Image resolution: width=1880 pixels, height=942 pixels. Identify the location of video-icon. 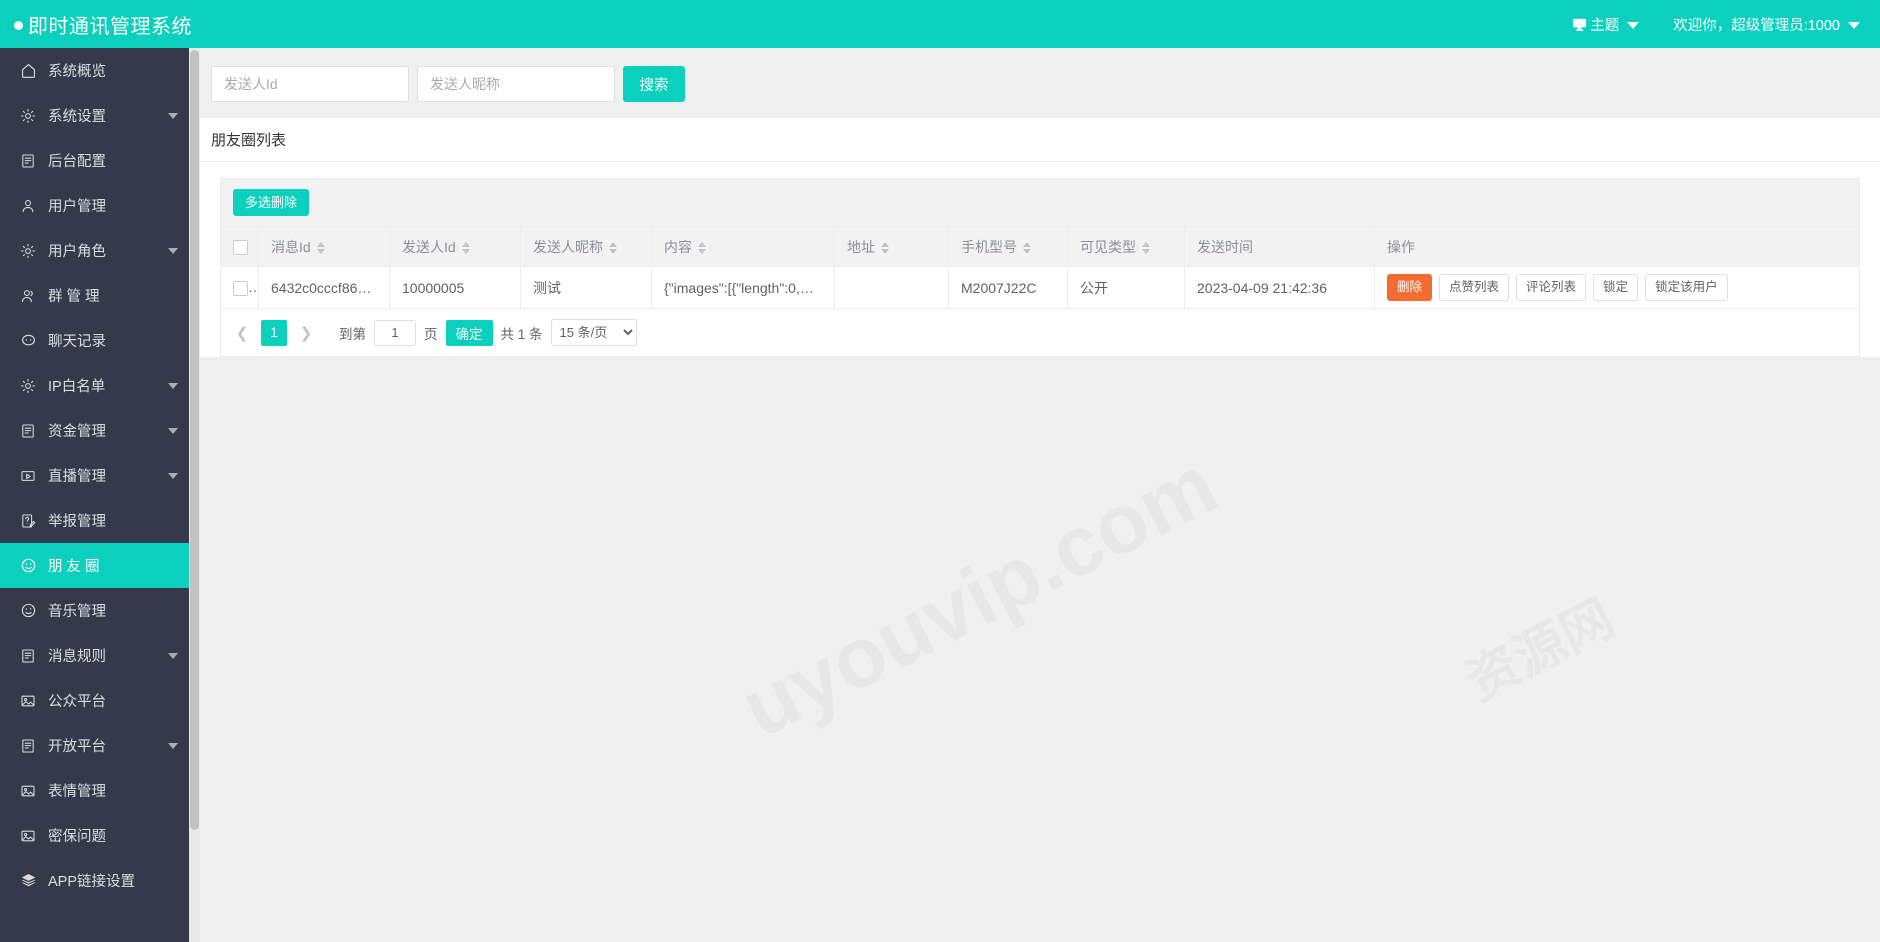
(28, 476).